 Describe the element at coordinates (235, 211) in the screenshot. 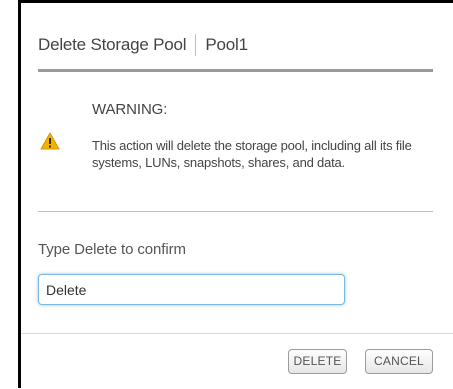

I see `section-divider` at that location.